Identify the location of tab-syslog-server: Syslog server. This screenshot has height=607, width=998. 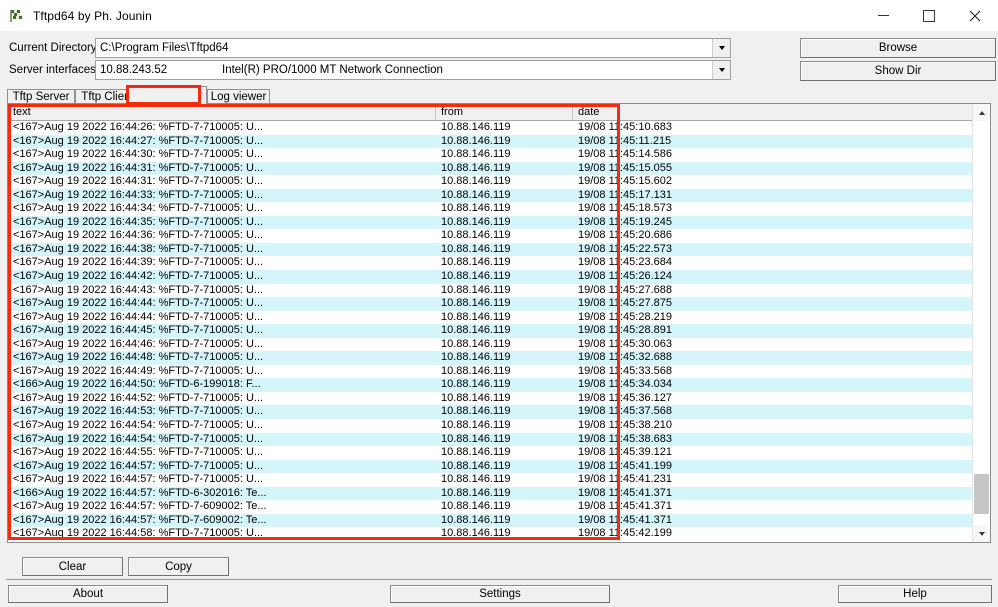
(167, 95).